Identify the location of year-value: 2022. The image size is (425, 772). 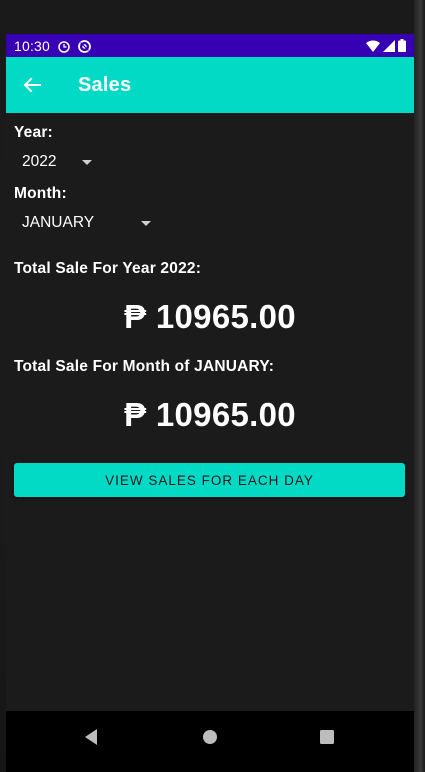
(39, 161).